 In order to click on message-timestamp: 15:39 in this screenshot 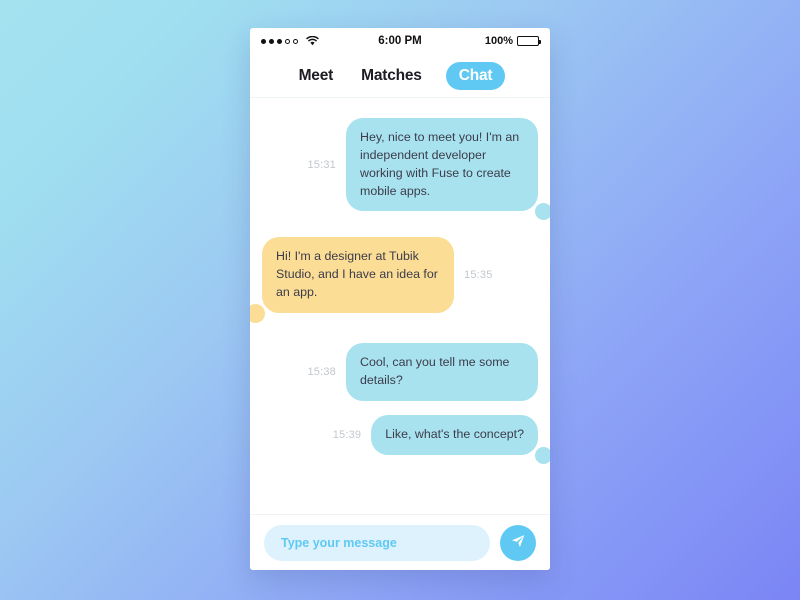, I will do `click(347, 434)`.